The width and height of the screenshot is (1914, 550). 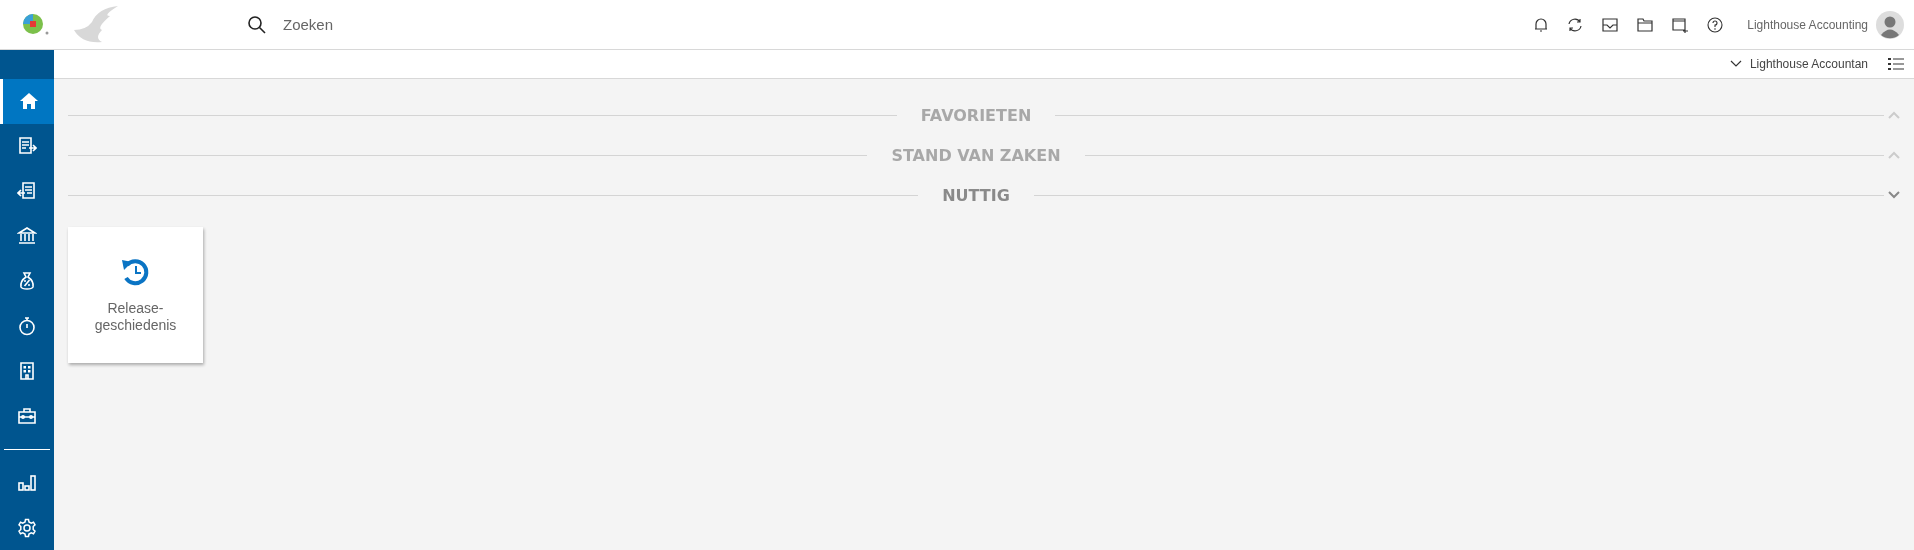 What do you see at coordinates (36, 24) in the screenshot?
I see `globe-logo-icon` at bounding box center [36, 24].